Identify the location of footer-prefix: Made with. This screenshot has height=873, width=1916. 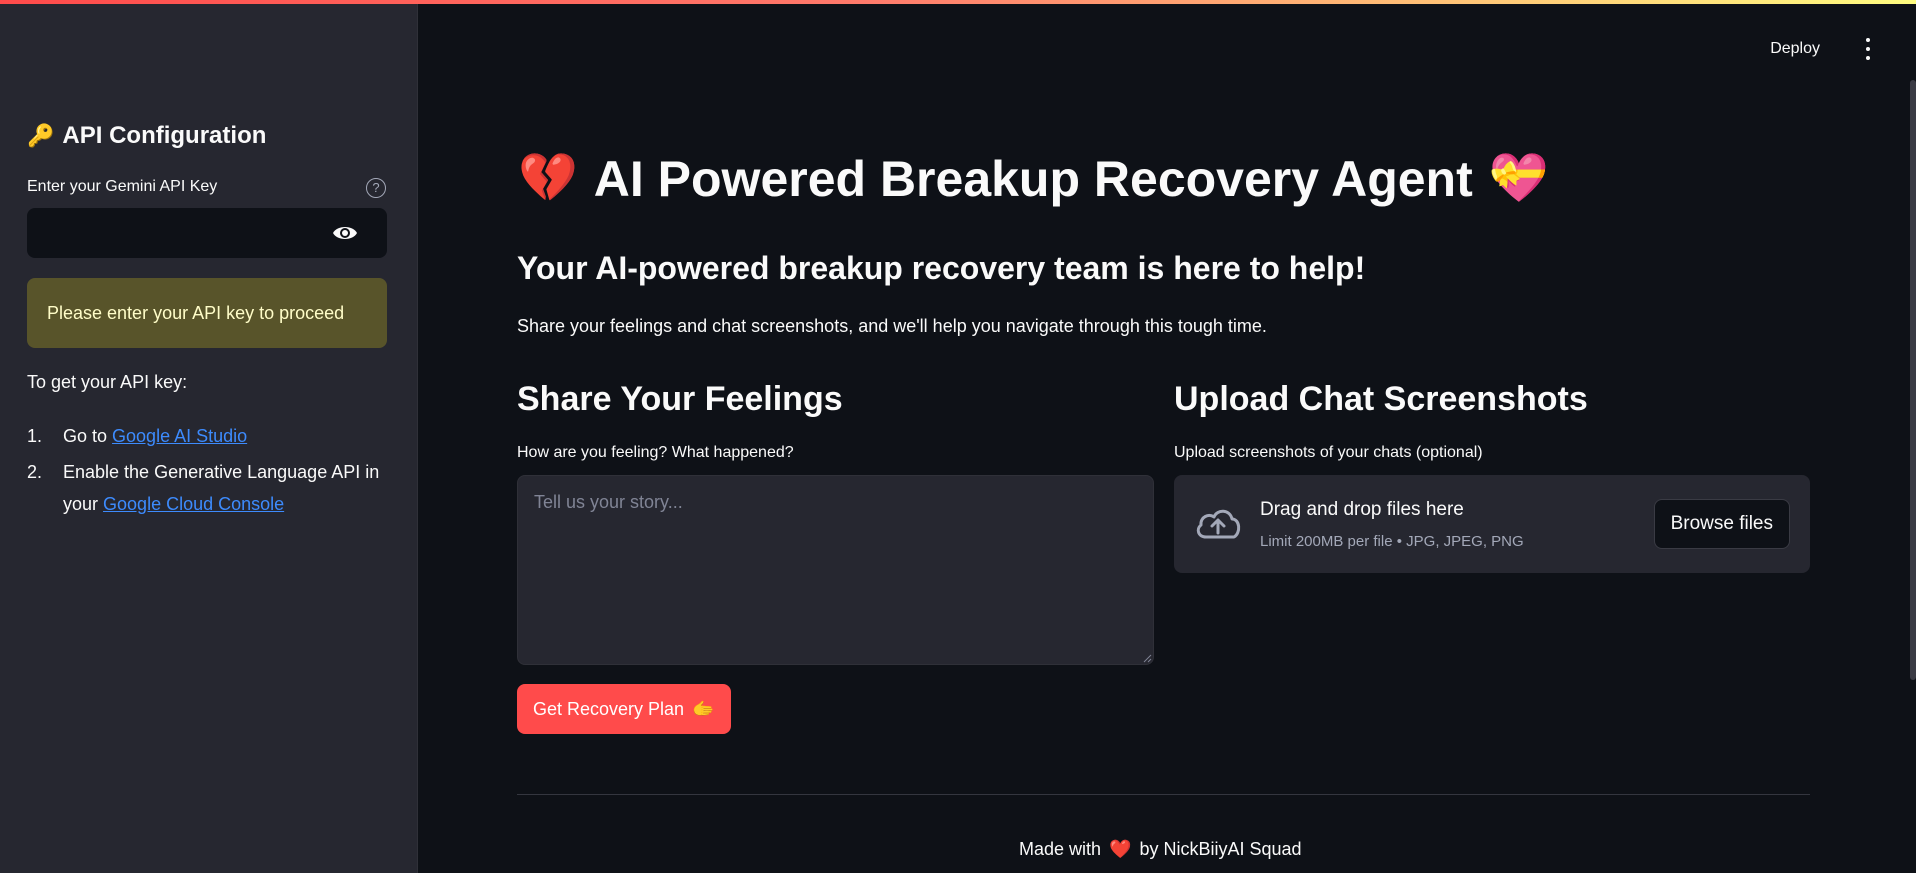
(1060, 849).